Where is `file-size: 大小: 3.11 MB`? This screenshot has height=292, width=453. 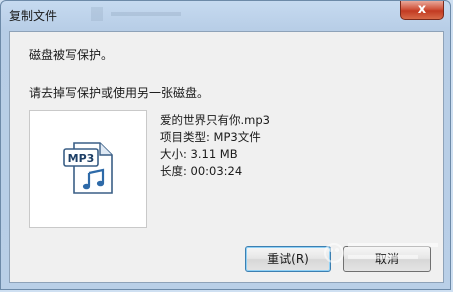 file-size: 大小: 3.11 MB is located at coordinates (199, 154).